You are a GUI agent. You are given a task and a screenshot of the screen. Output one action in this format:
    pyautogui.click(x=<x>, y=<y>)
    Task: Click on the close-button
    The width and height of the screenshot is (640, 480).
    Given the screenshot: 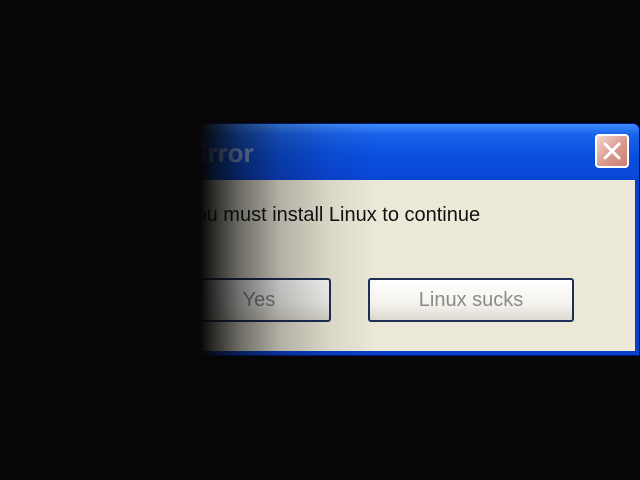 What is the action you would take?
    pyautogui.click(x=612, y=151)
    